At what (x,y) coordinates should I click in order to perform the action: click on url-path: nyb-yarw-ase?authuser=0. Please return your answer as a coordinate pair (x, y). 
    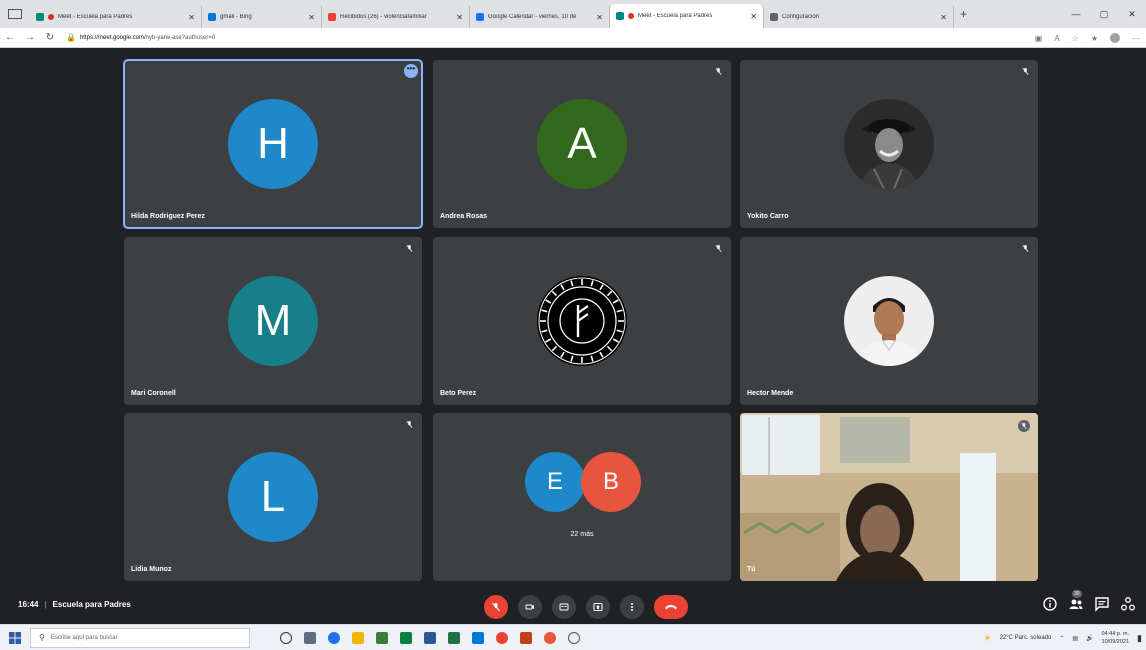
    Looking at the image, I should click on (180, 37).